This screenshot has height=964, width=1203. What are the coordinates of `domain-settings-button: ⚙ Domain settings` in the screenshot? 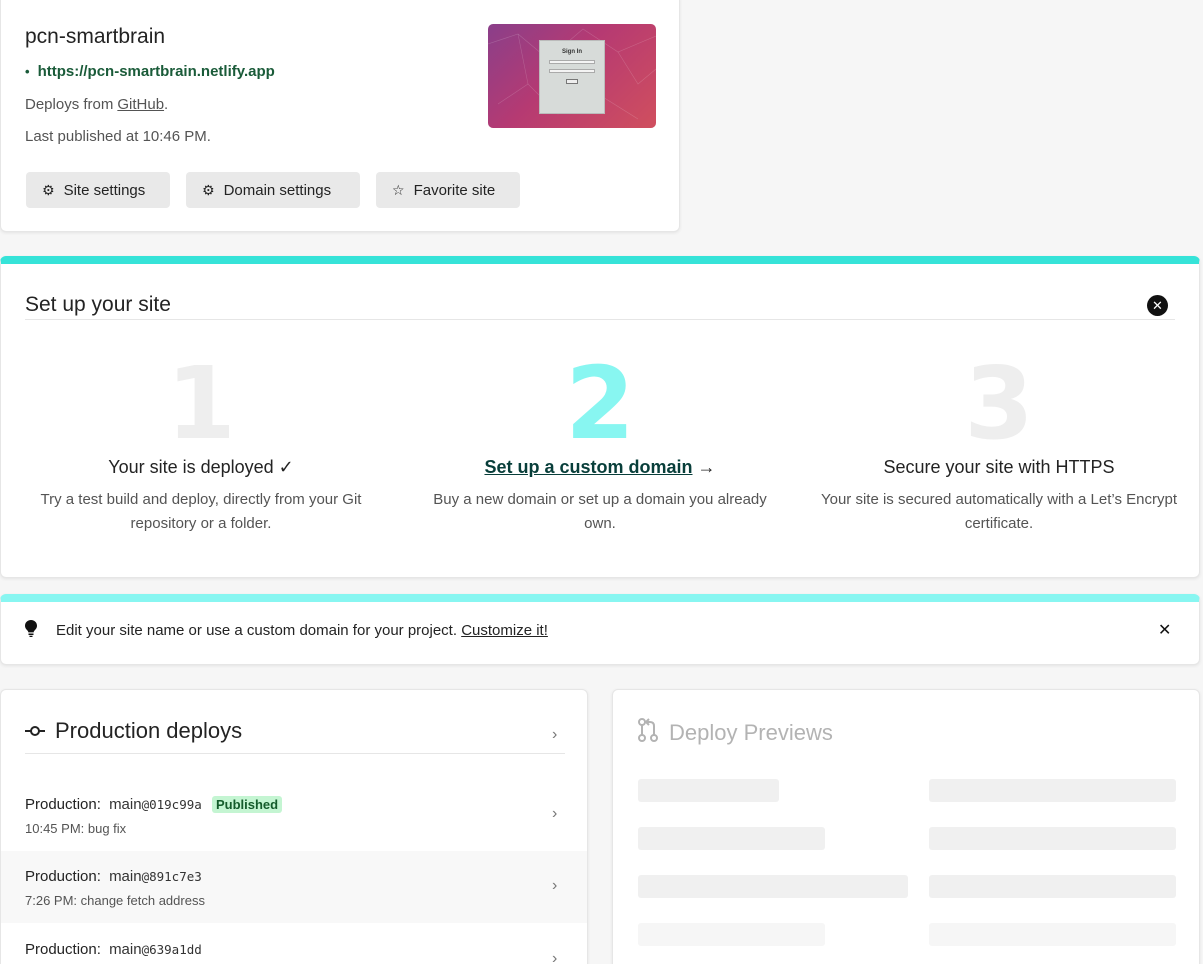 It's located at (273, 190).